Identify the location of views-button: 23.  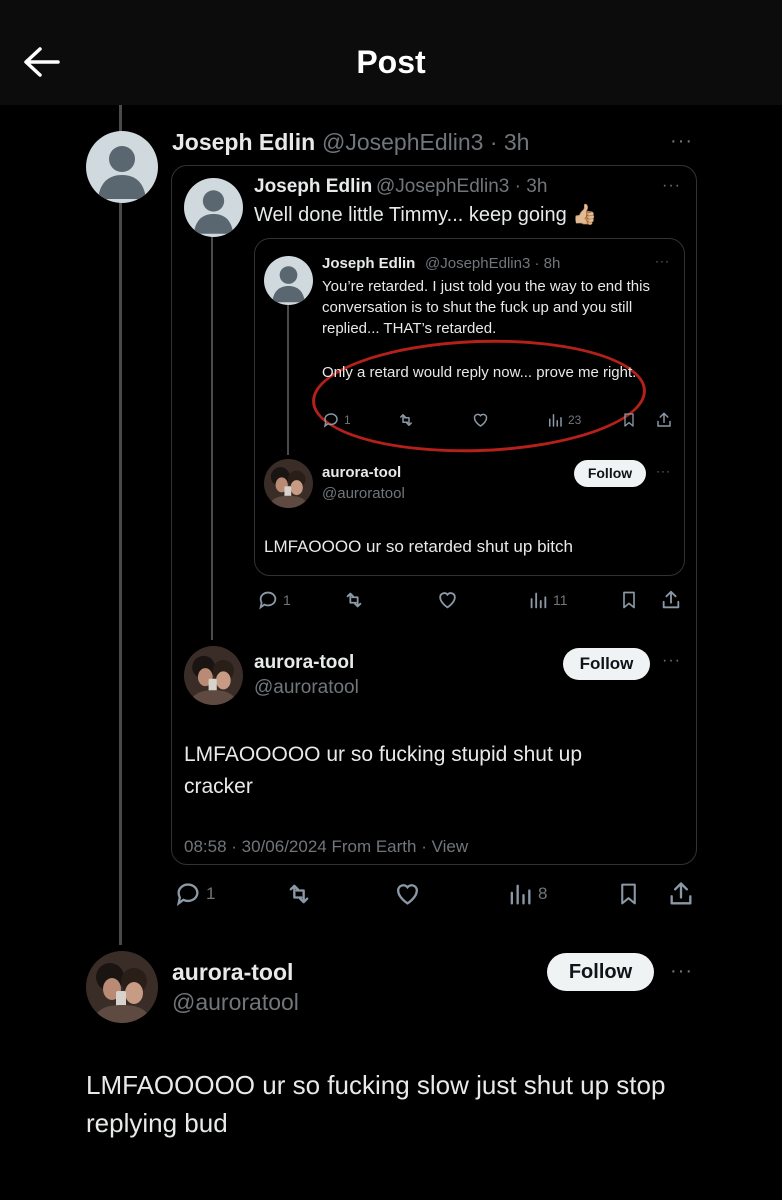
(563, 420).